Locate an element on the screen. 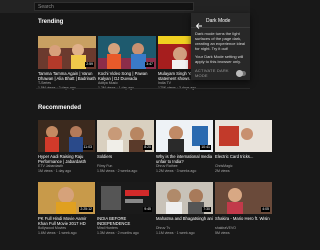 This screenshot has height=250, width=320. dark-mode-toggle-row: ACTIVATE DARK MODE is located at coordinates (220, 73).